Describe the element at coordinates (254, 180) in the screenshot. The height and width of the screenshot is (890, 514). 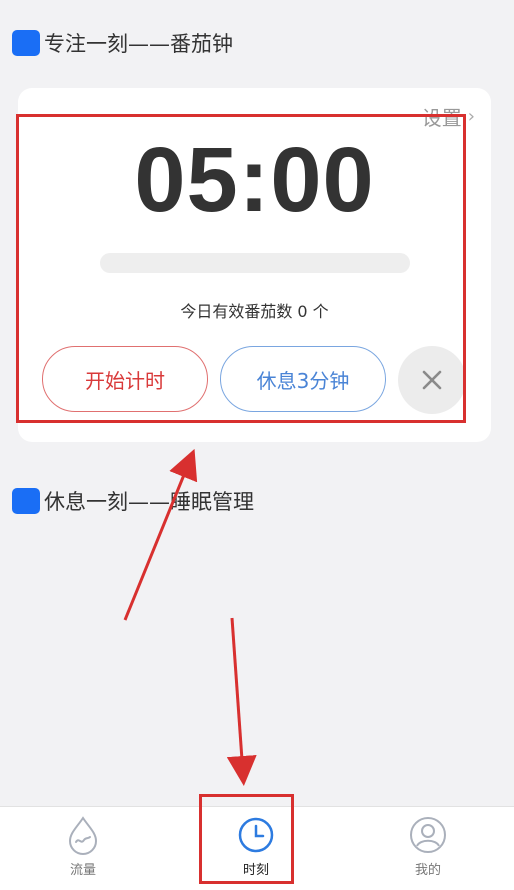
I see `timer-display: 05:00` at that location.